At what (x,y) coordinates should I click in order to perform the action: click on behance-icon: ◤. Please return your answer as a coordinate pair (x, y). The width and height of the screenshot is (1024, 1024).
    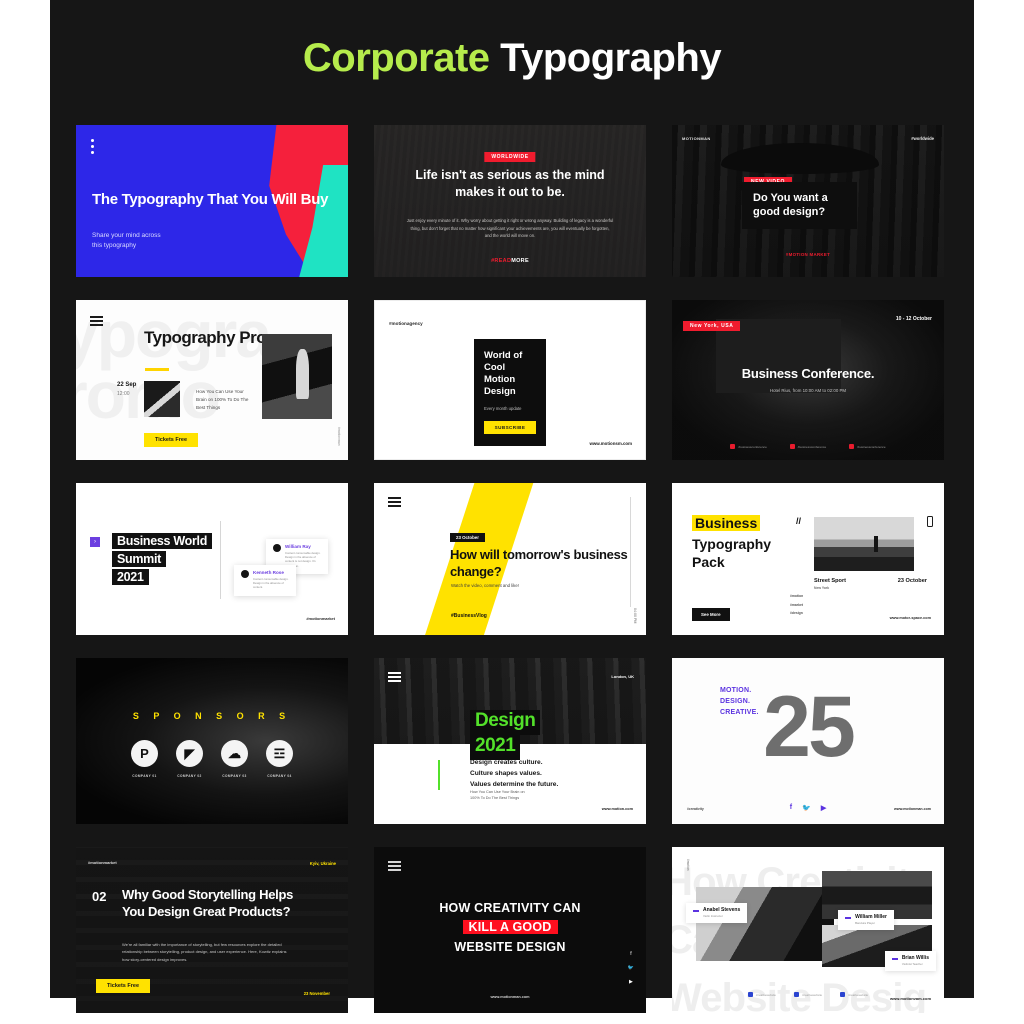
    Looking at the image, I should click on (189, 753).